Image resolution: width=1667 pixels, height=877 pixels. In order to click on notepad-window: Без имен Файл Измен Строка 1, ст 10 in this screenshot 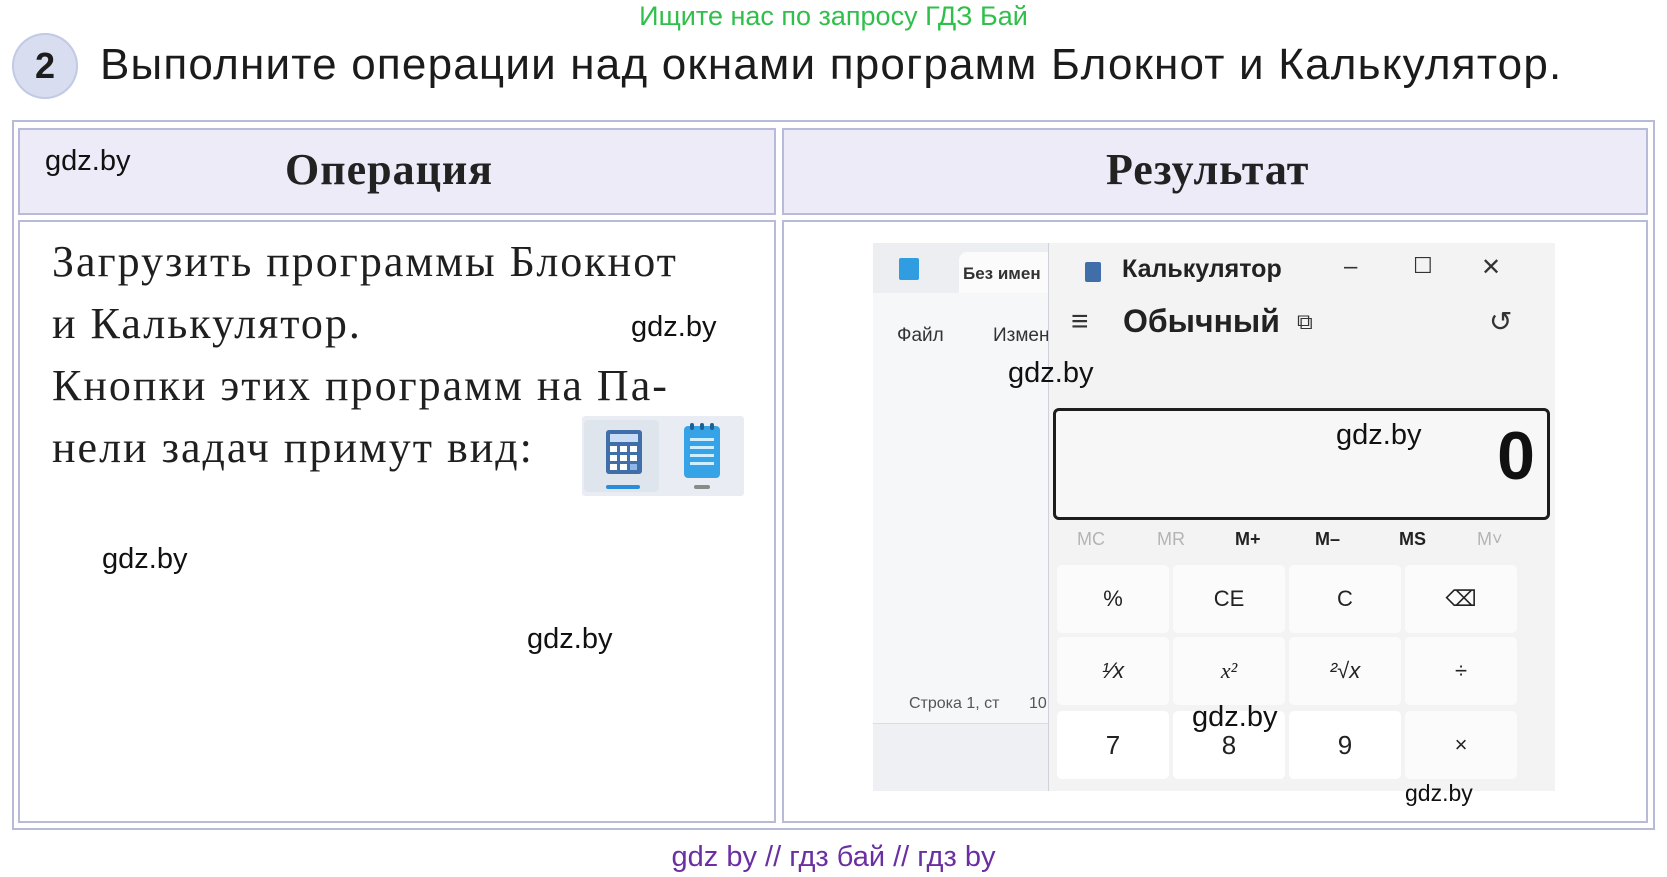, I will do `click(971, 483)`.